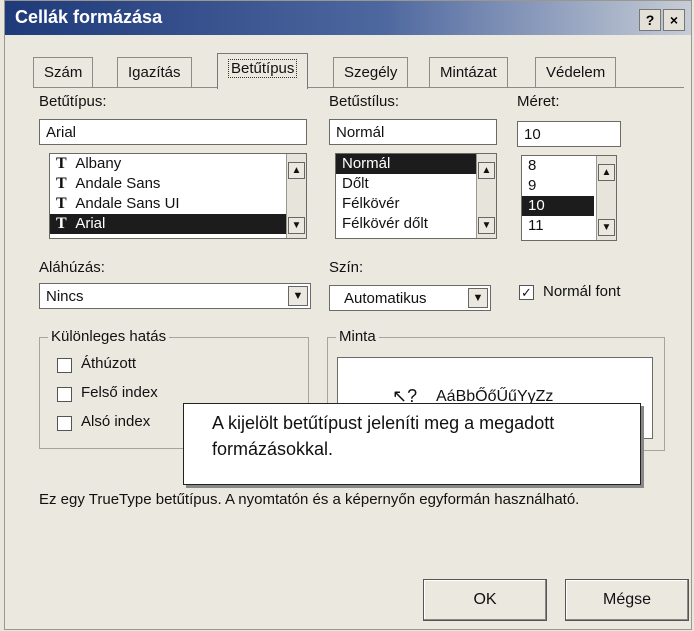  What do you see at coordinates (576, 72) in the screenshot?
I see `tab-protection: Védelem` at bounding box center [576, 72].